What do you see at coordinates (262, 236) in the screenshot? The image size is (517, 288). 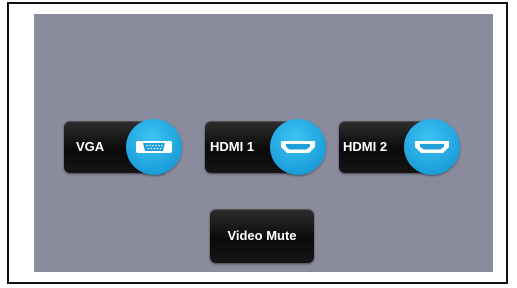 I see `video-mute-button: Video Mute` at bounding box center [262, 236].